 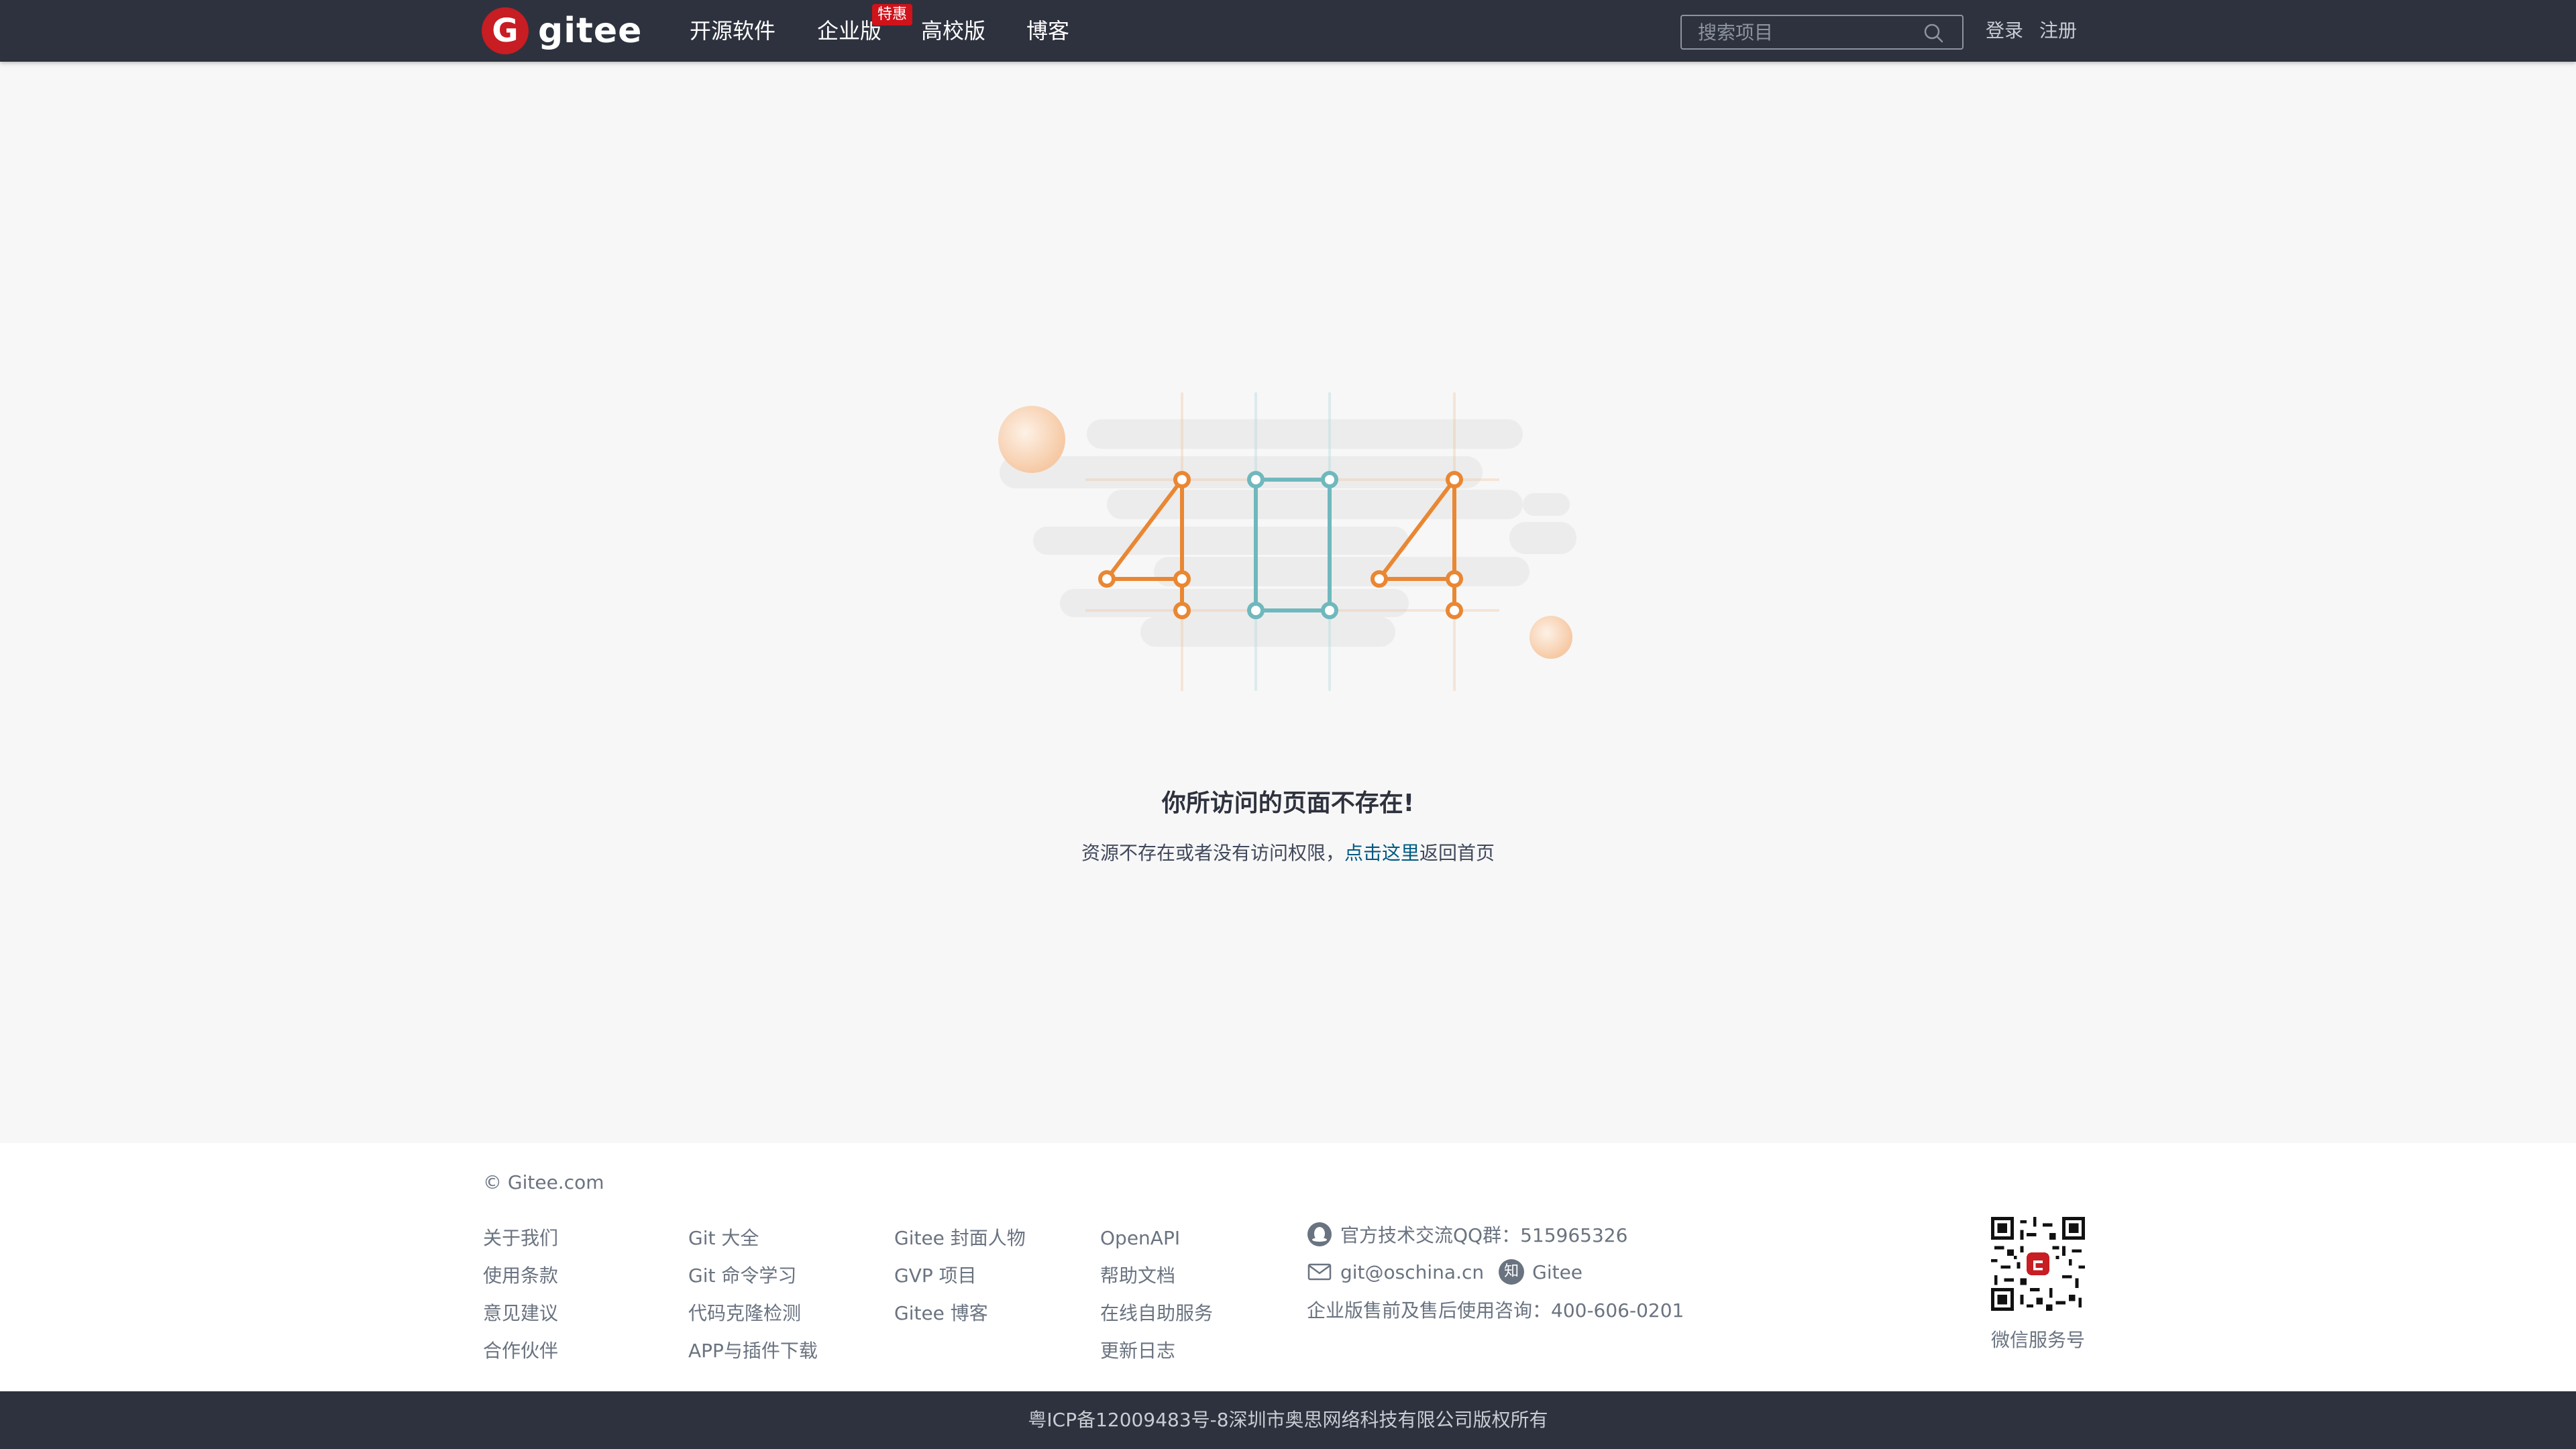 What do you see at coordinates (1557, 1272) in the screenshot?
I see `zhihu-link: Gitee` at bounding box center [1557, 1272].